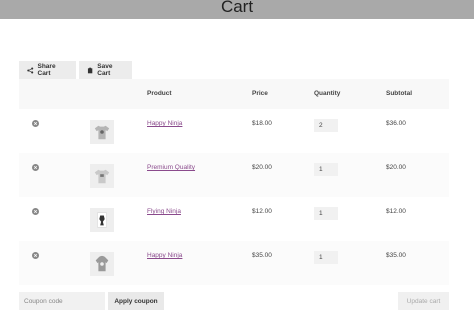 This screenshot has height=313, width=474. I want to click on product-price: $18.00, so click(262, 123).